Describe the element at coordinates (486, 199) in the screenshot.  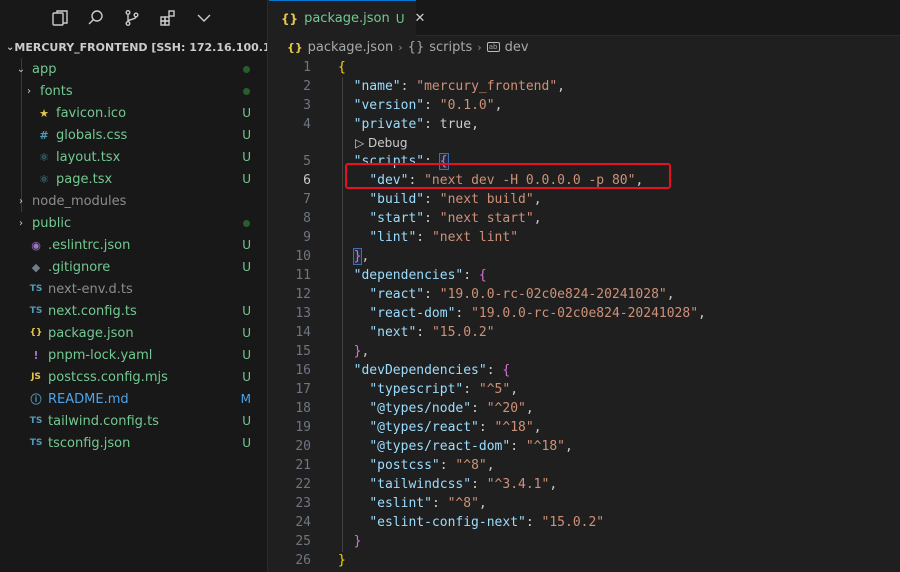
I see `code-token: "next build"` at that location.